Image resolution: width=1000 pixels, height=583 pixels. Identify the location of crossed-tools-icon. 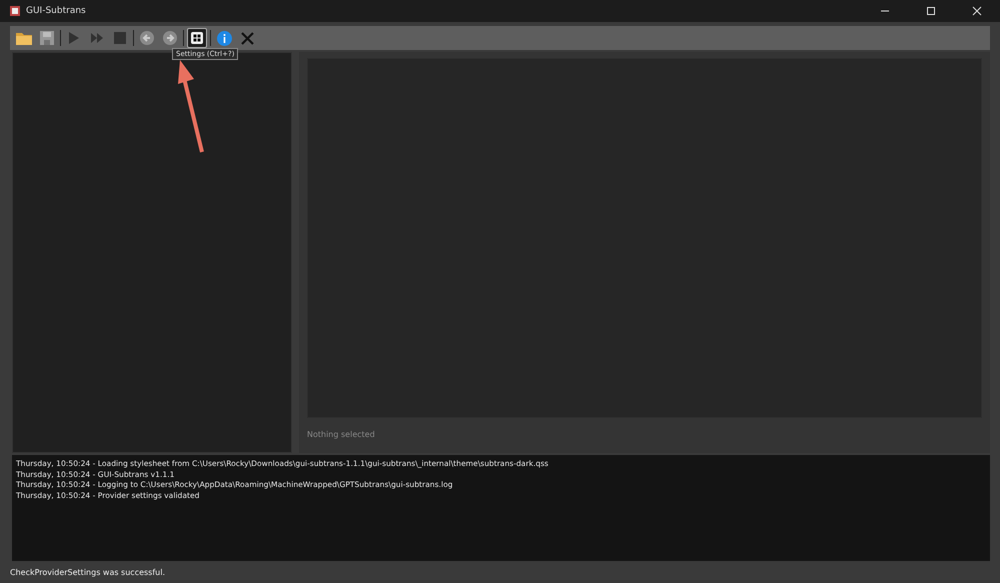
(247, 38).